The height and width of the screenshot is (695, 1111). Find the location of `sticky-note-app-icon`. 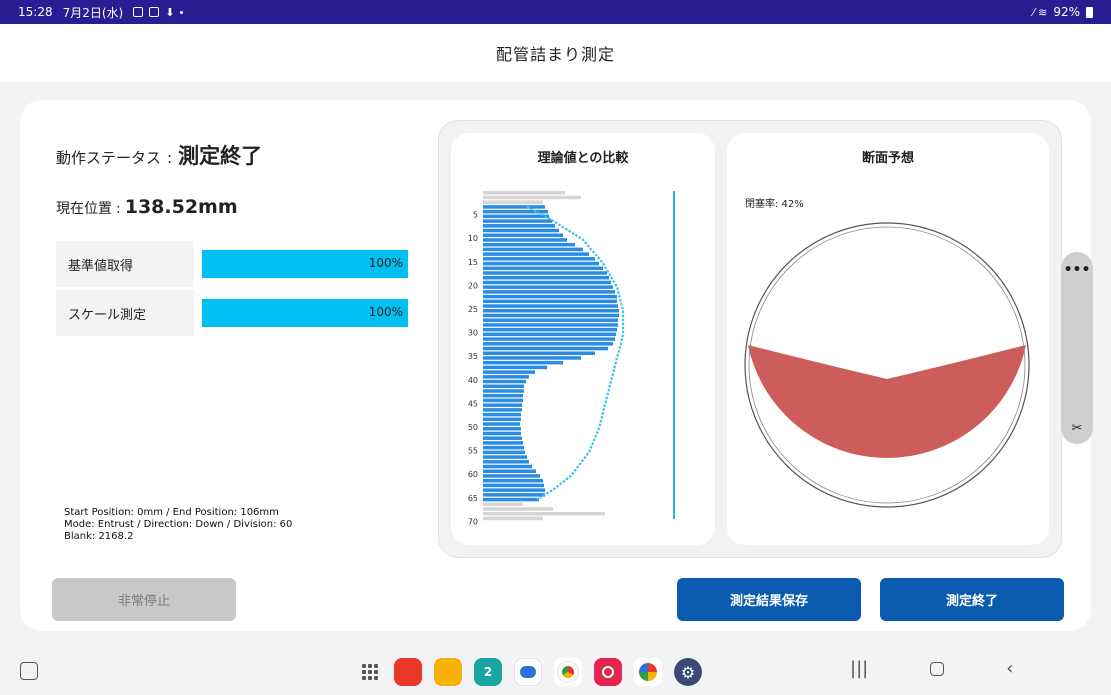

sticky-note-app-icon is located at coordinates (408, 672).